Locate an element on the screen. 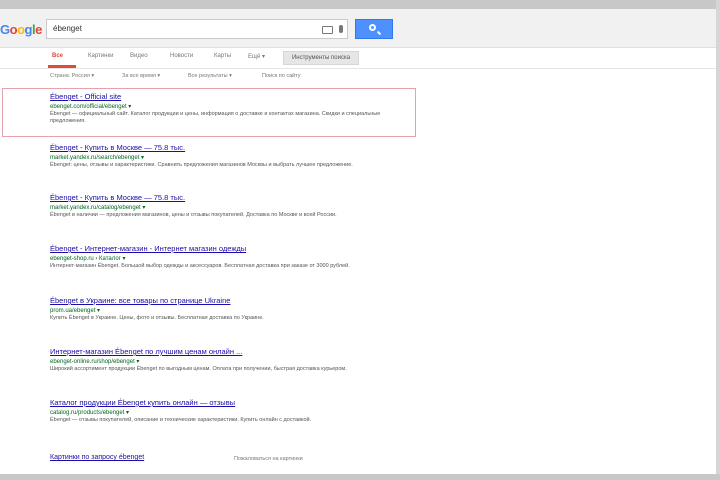 The width and height of the screenshot is (720, 480). filter-site-search: Поиск по сайту is located at coordinates (281, 76).